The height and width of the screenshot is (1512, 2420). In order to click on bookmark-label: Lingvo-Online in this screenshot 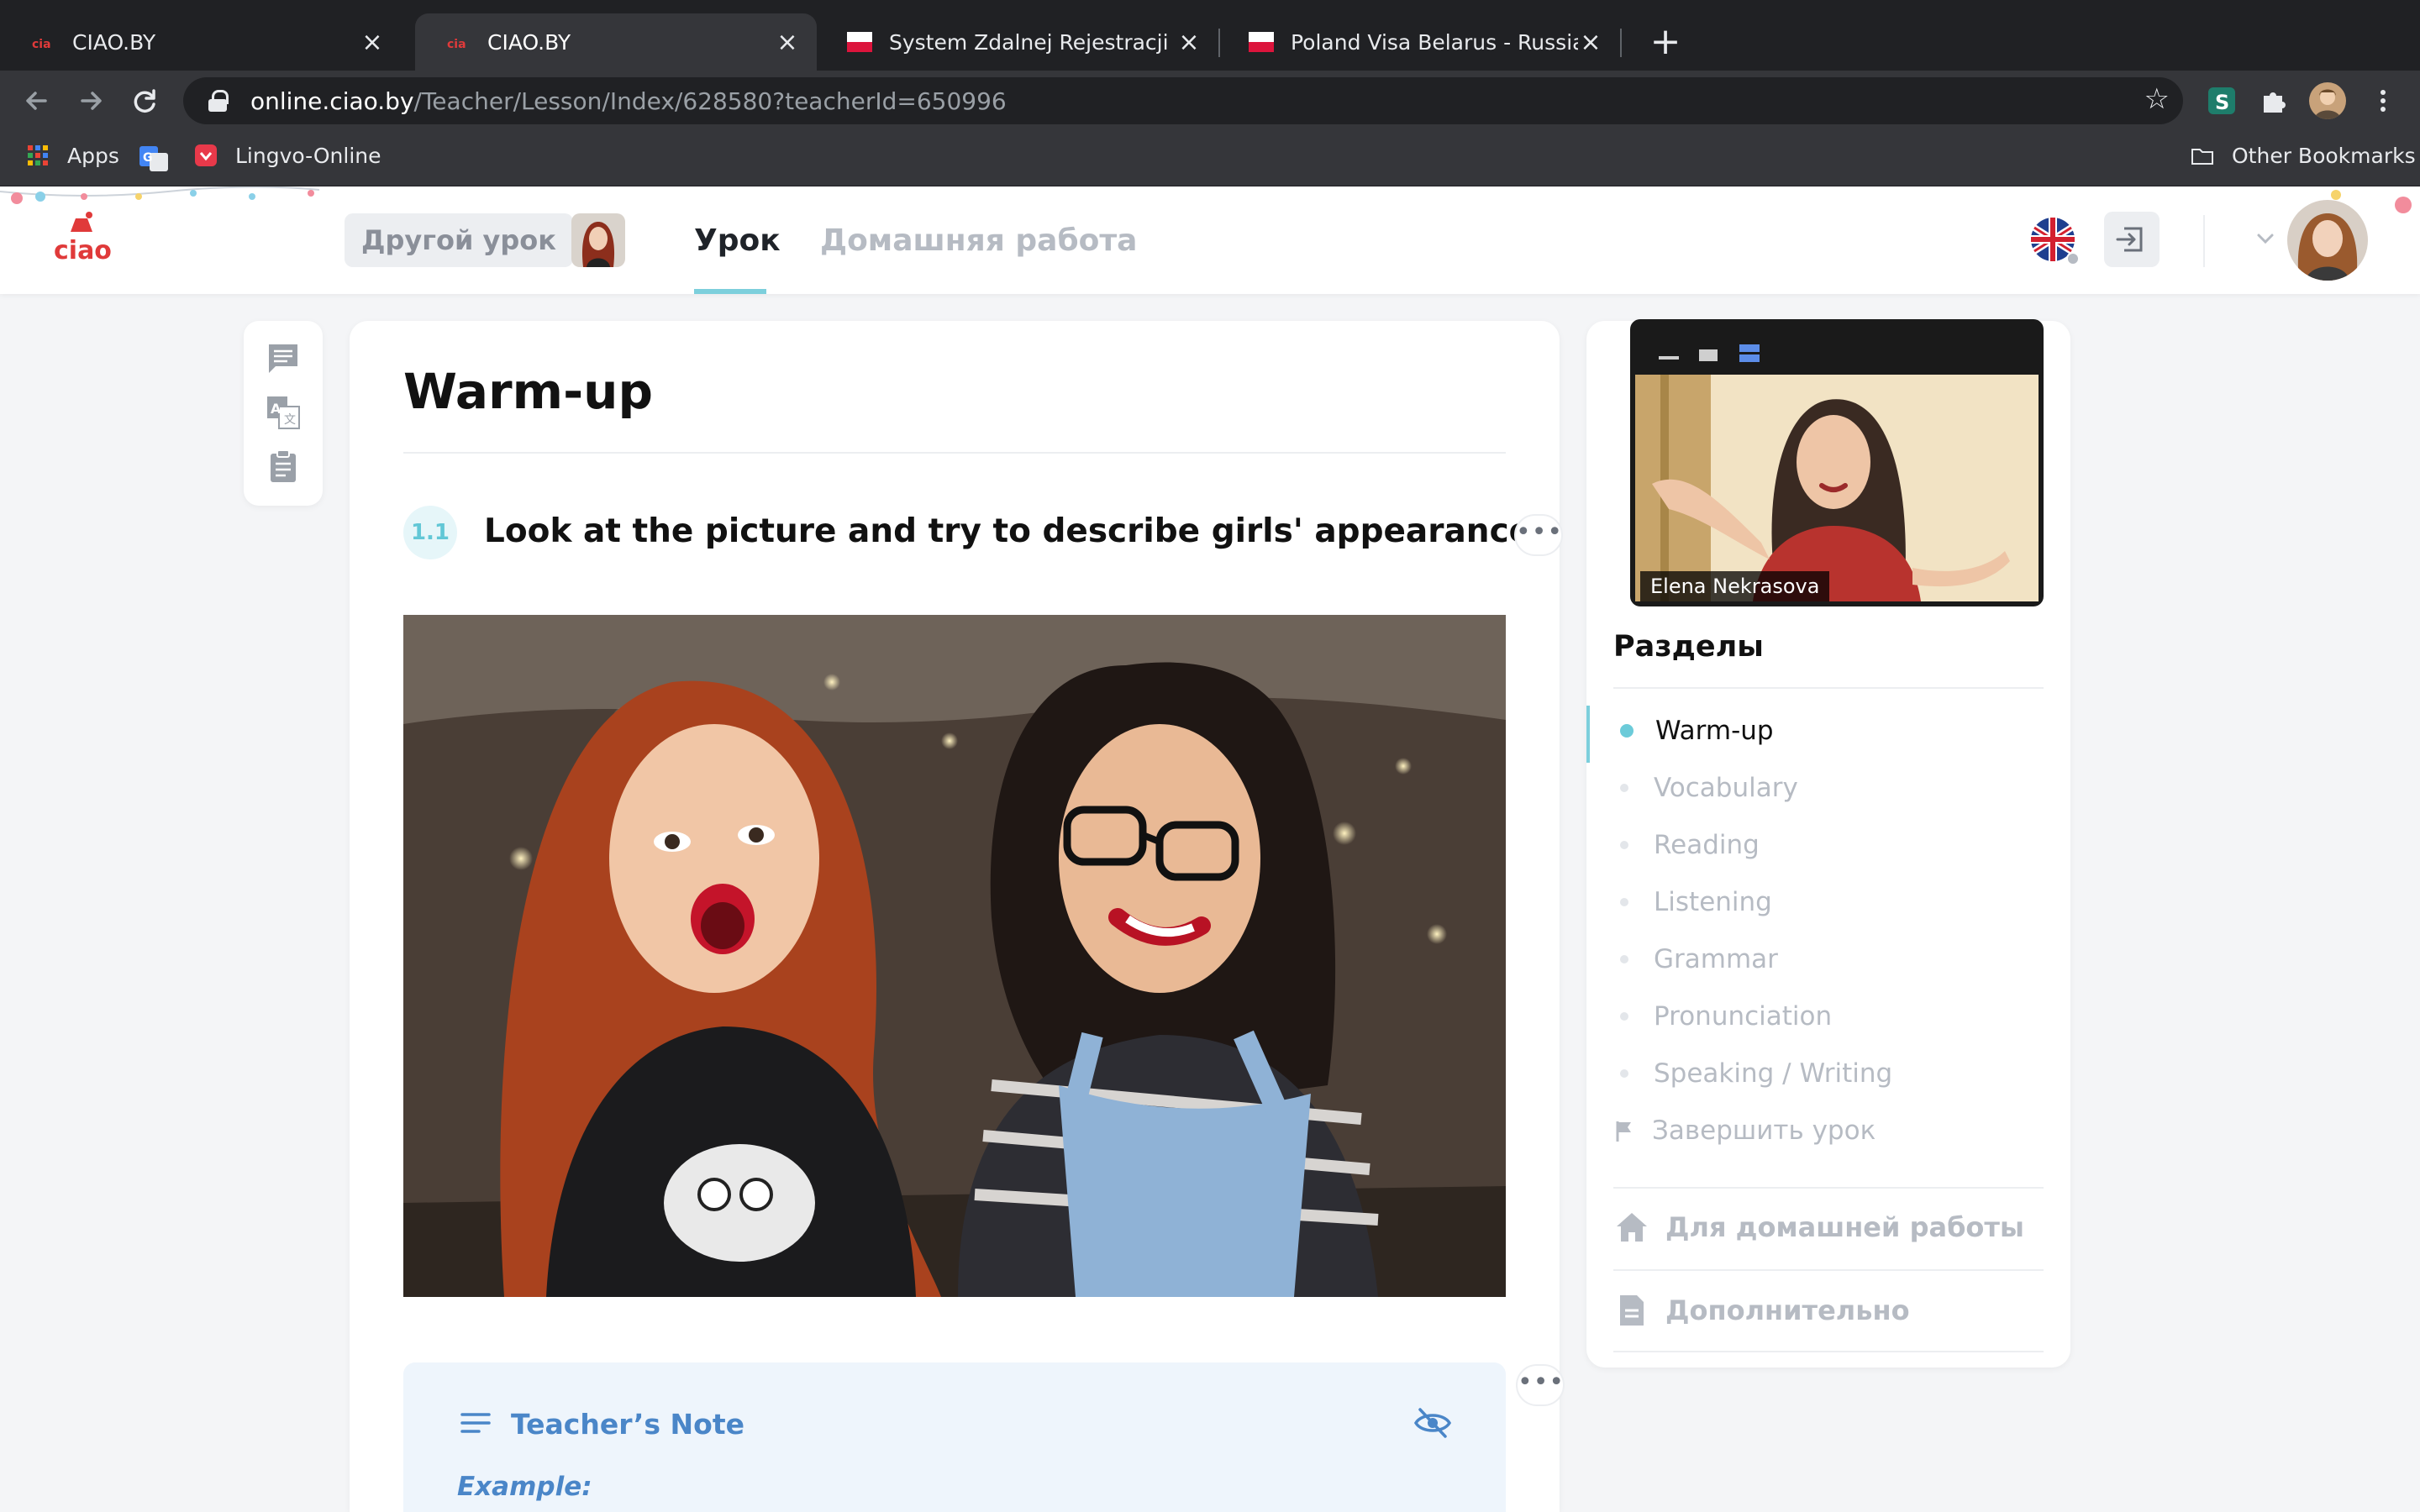, I will do `click(308, 155)`.